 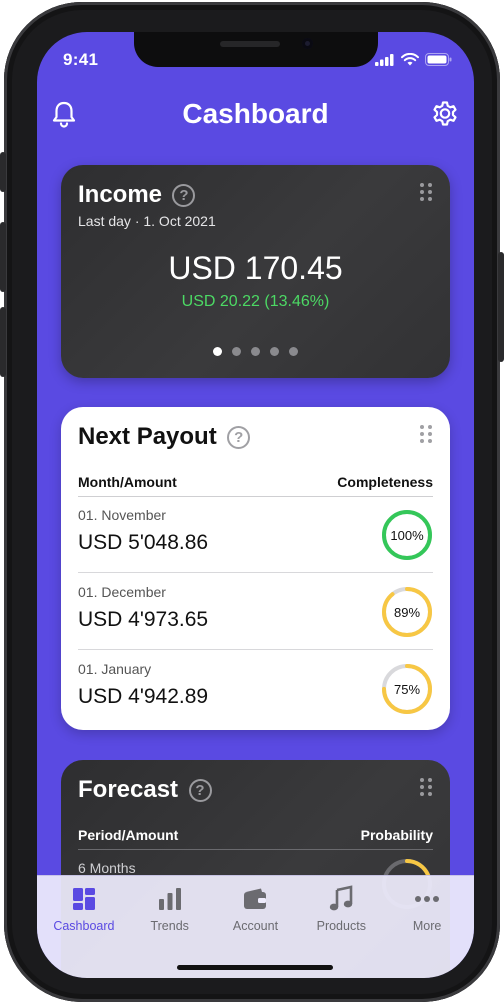 I want to click on payout-title-row: Next Payout ?, so click(x=164, y=437).